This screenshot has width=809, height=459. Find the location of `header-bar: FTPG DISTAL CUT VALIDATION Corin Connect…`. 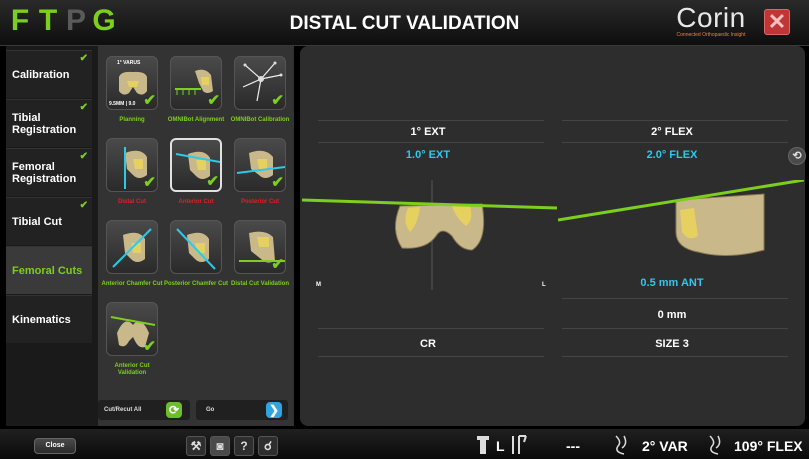

header-bar: FTPG DISTAL CUT VALIDATION Corin Connect… is located at coordinates (404, 23).